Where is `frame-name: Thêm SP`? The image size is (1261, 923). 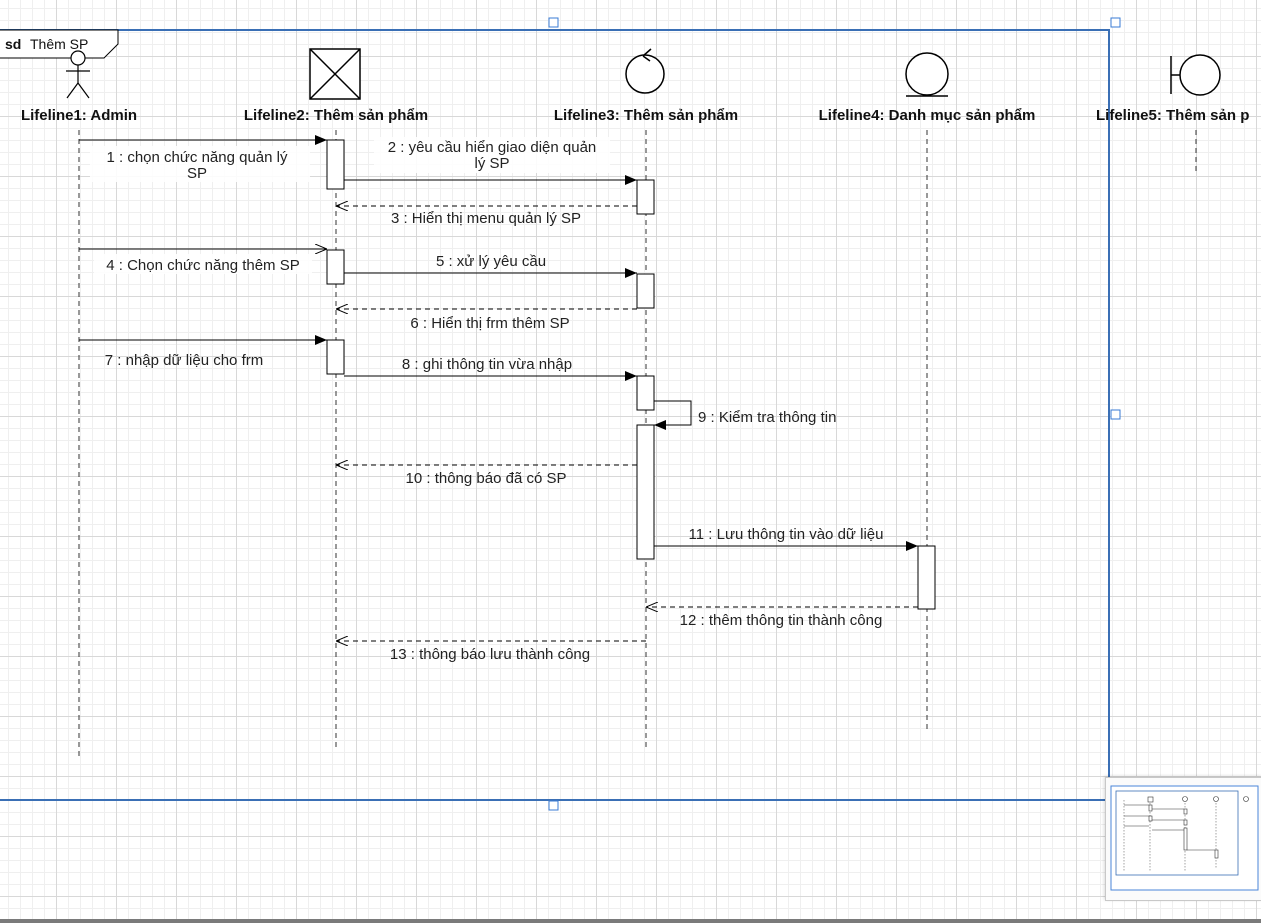
frame-name: Thêm SP is located at coordinates (59, 44).